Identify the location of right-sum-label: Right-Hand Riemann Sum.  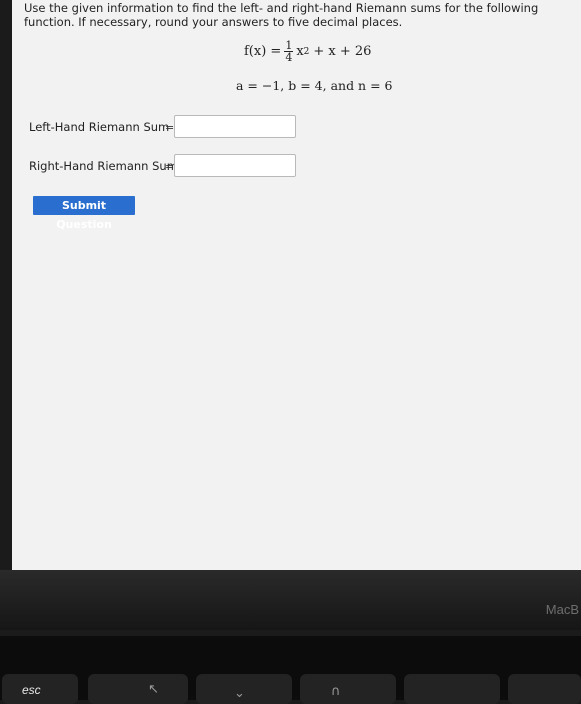
(103, 166).